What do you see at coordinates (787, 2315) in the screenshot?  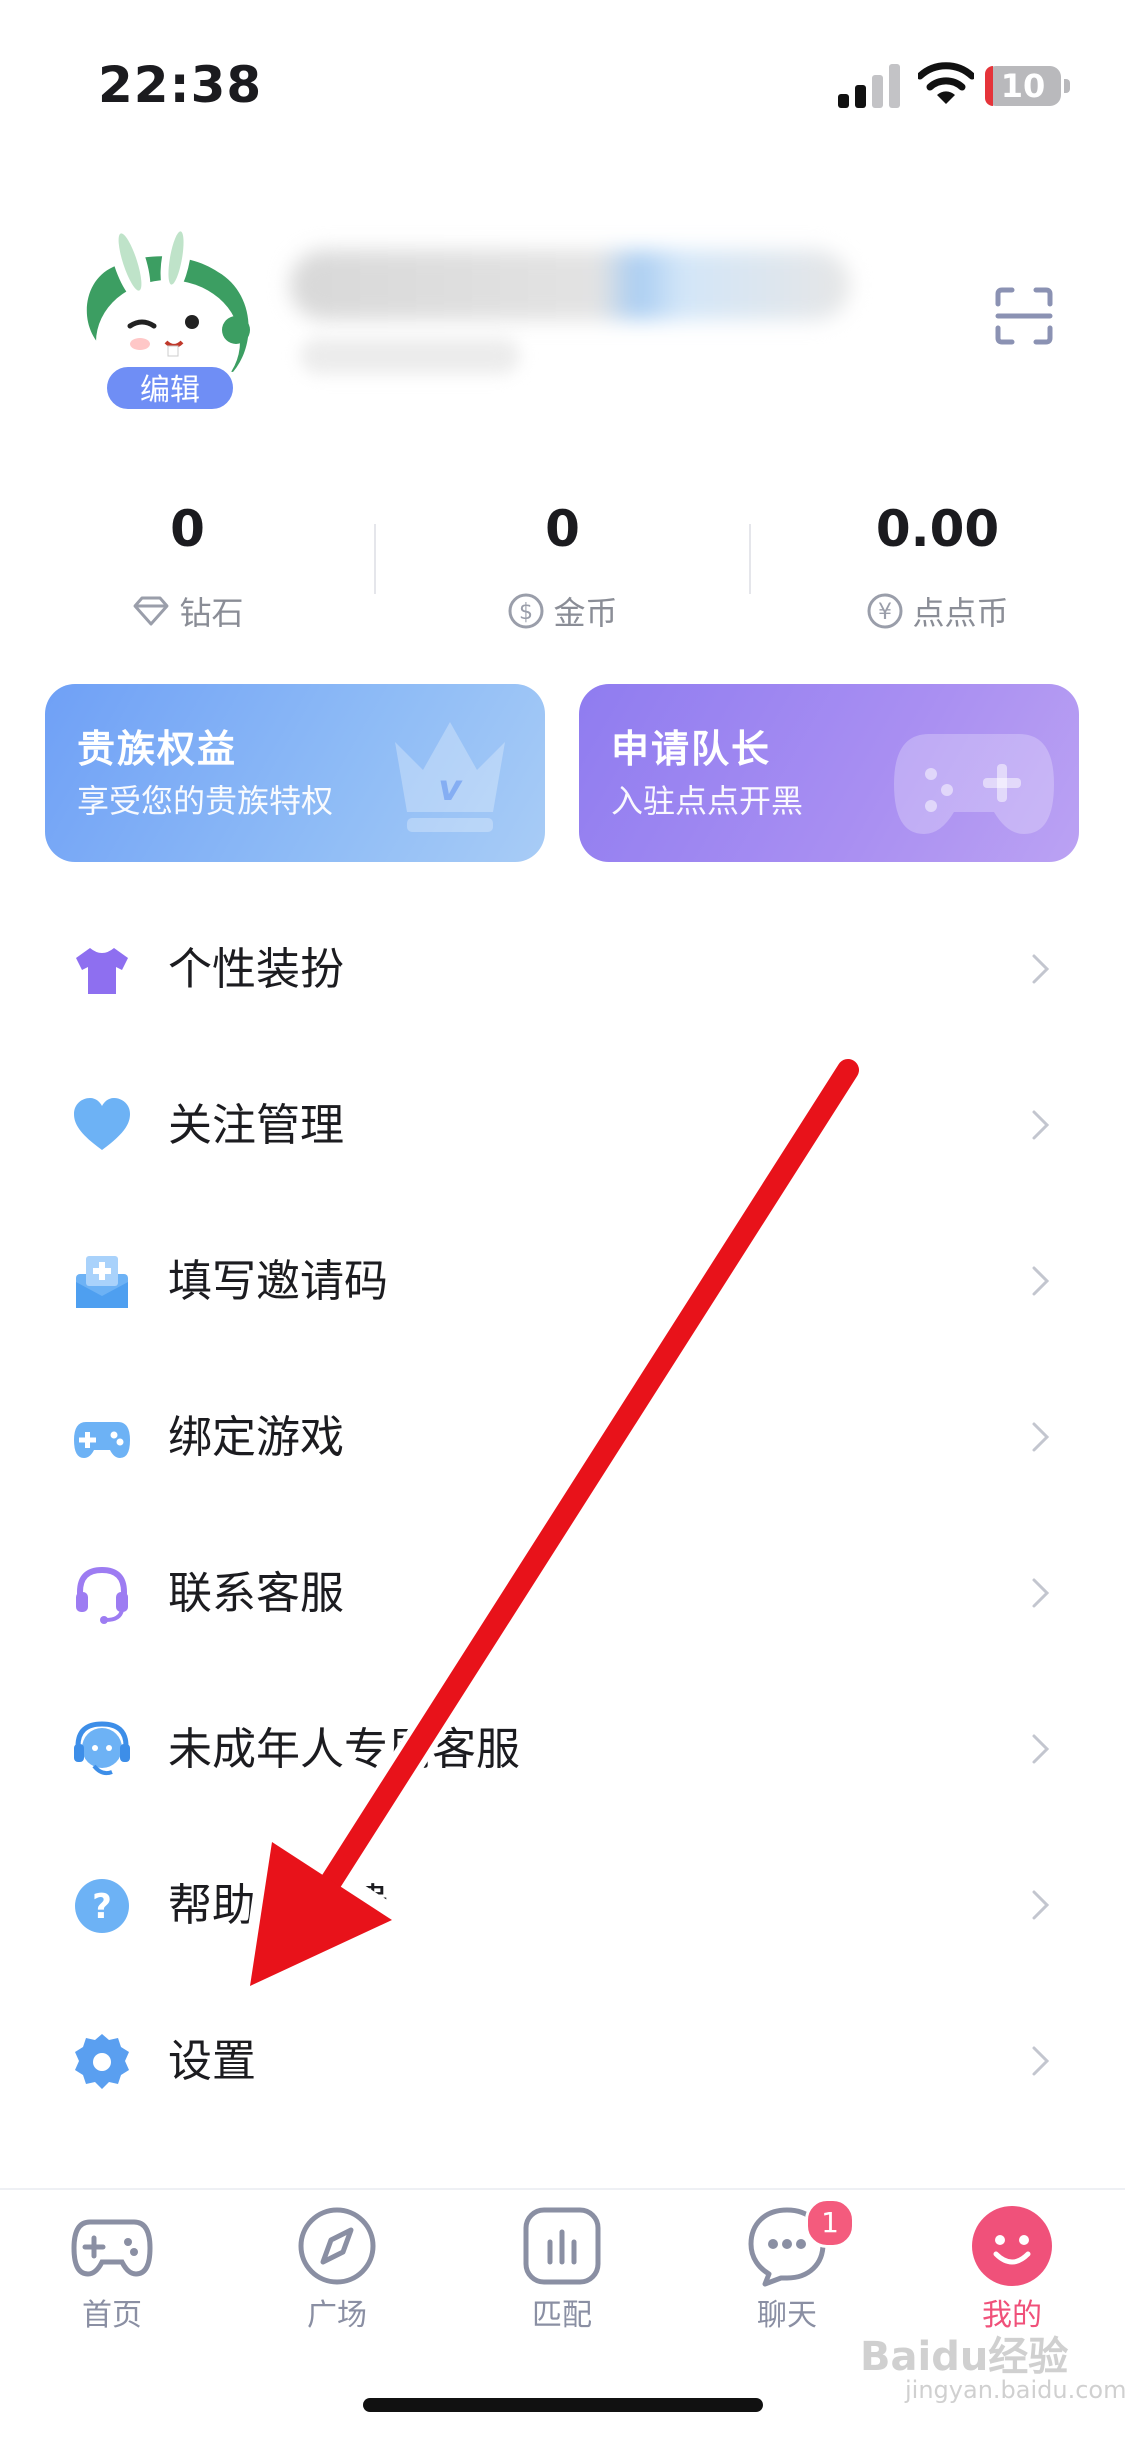 I see `tab-label: 聊天` at bounding box center [787, 2315].